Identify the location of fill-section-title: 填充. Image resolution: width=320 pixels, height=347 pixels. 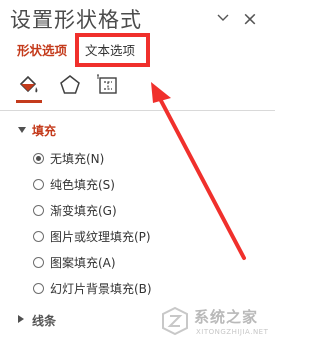
(44, 131).